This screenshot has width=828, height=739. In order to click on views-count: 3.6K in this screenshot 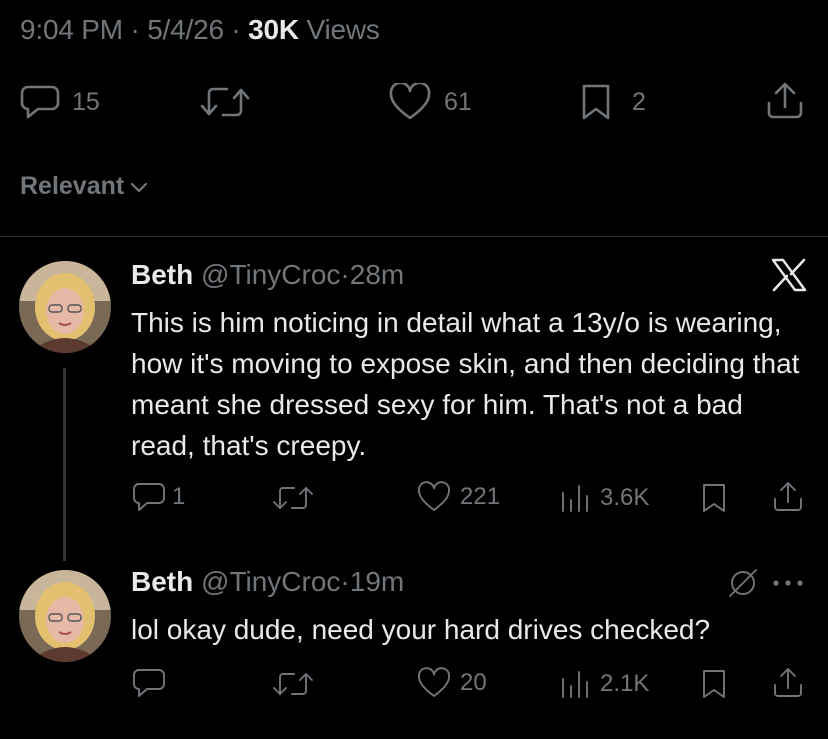, I will do `click(625, 497)`.